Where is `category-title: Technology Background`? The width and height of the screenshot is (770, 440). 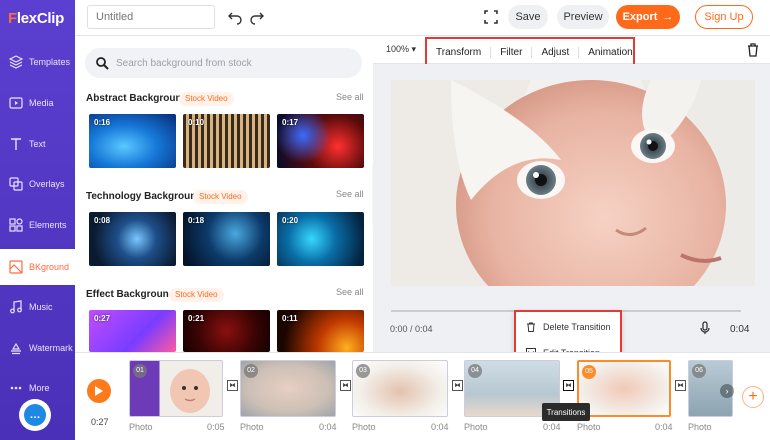
category-title: Technology Background is located at coordinates (144, 196).